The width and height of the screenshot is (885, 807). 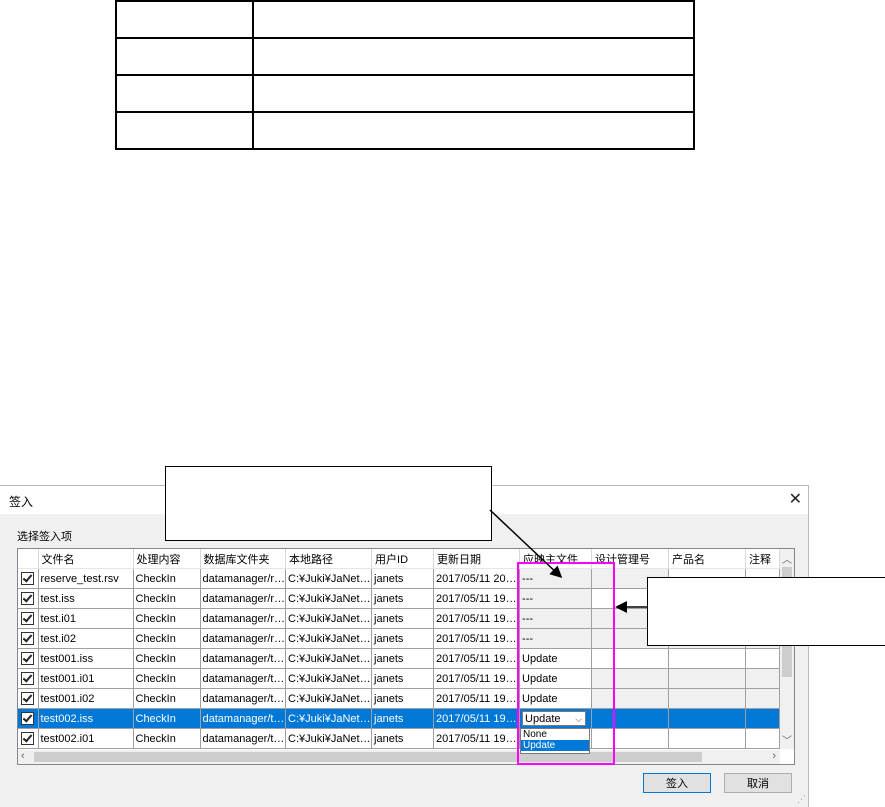 I want to click on header-local-path: 本地路径, so click(x=329, y=559).